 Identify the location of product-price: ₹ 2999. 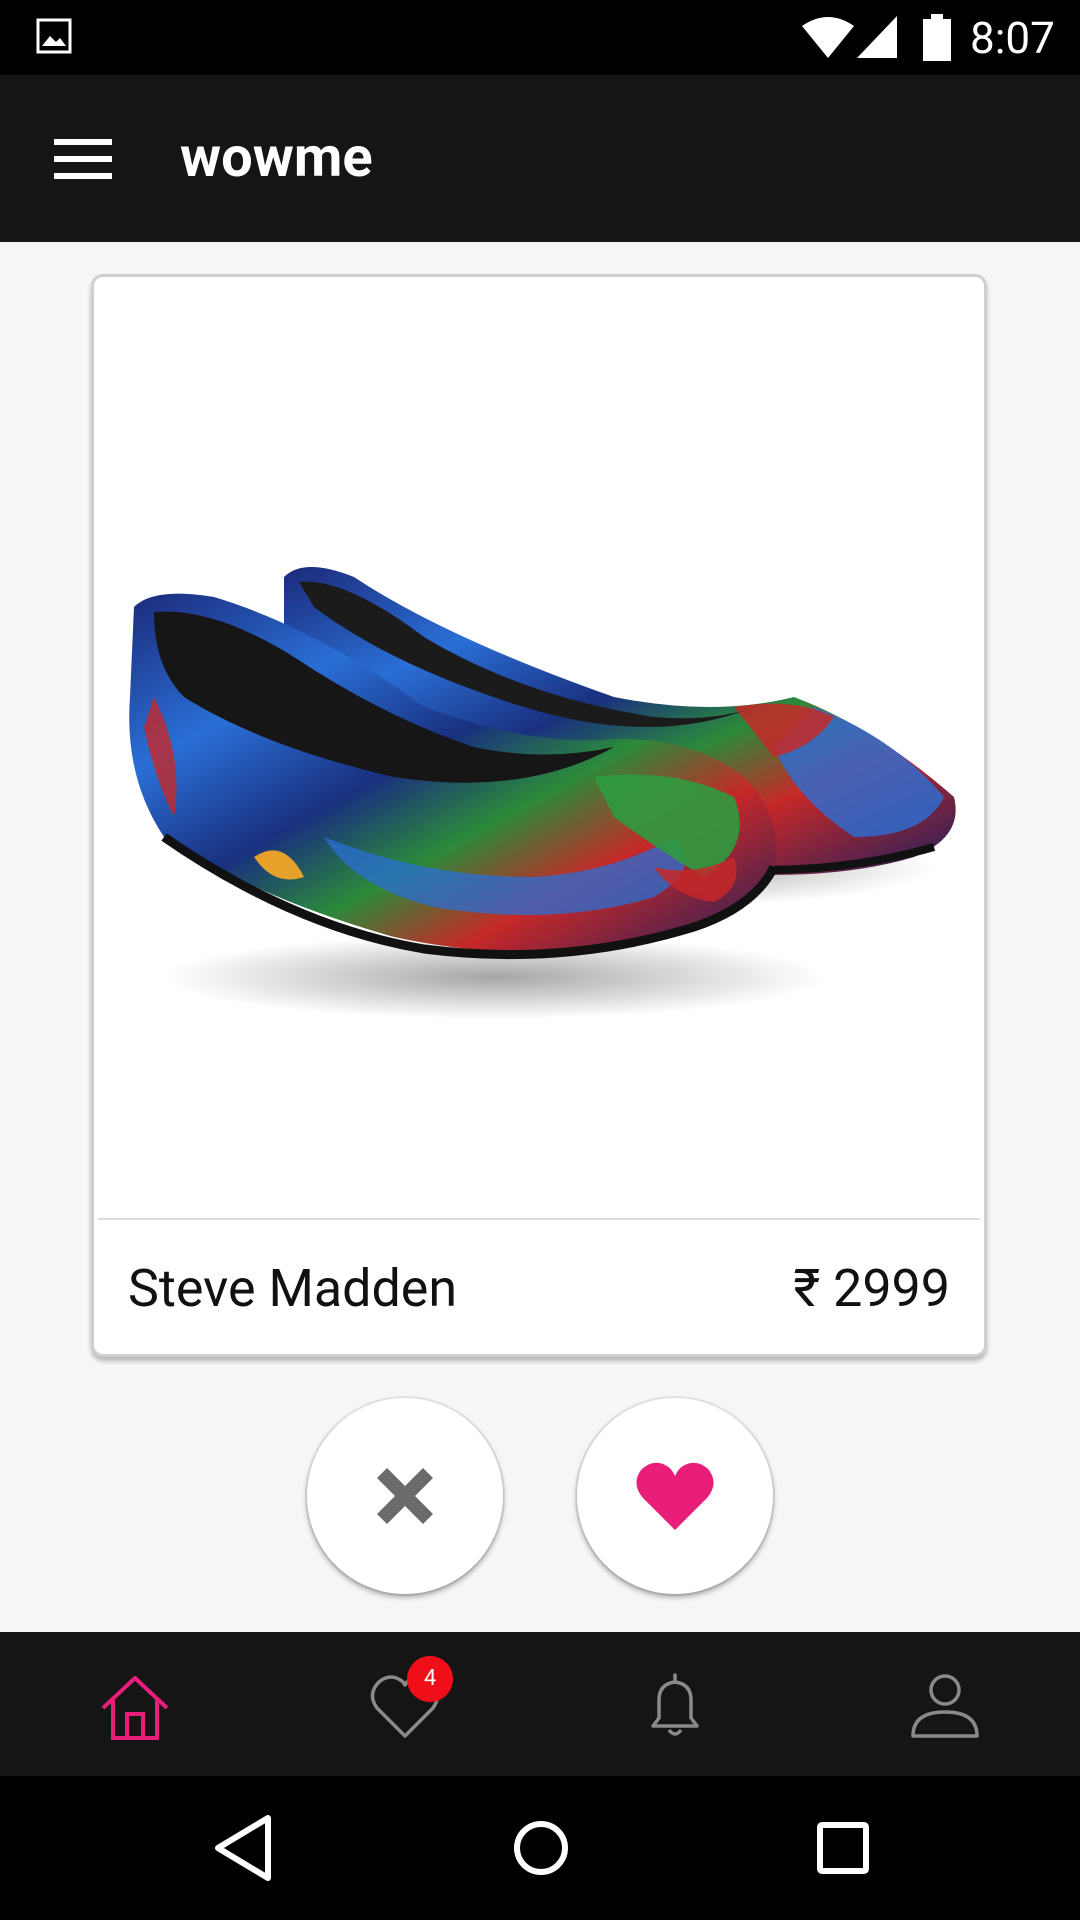
(871, 1288).